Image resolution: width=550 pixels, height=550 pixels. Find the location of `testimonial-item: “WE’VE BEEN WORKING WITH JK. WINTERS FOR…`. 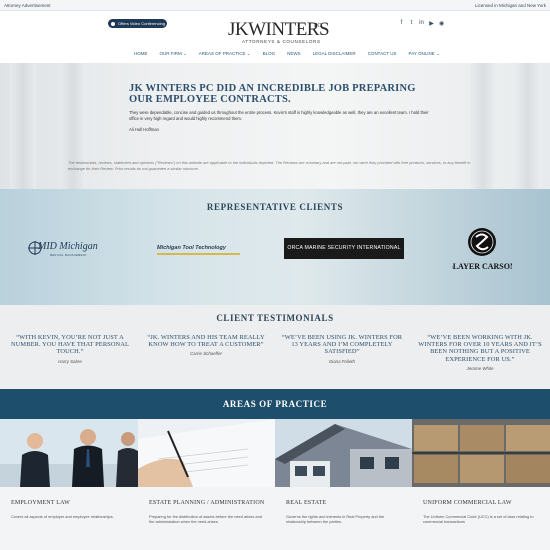

testimonial-item: “WE’VE BEEN WORKING WITH JK. WINTERS FOR… is located at coordinates (480, 352).